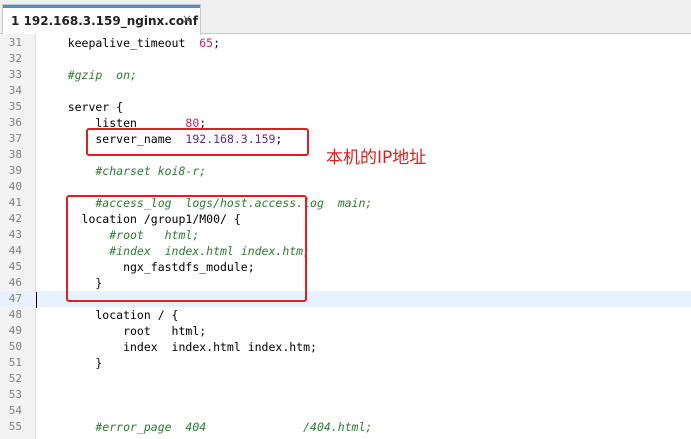  I want to click on code-token: root html;, so click(123, 331).